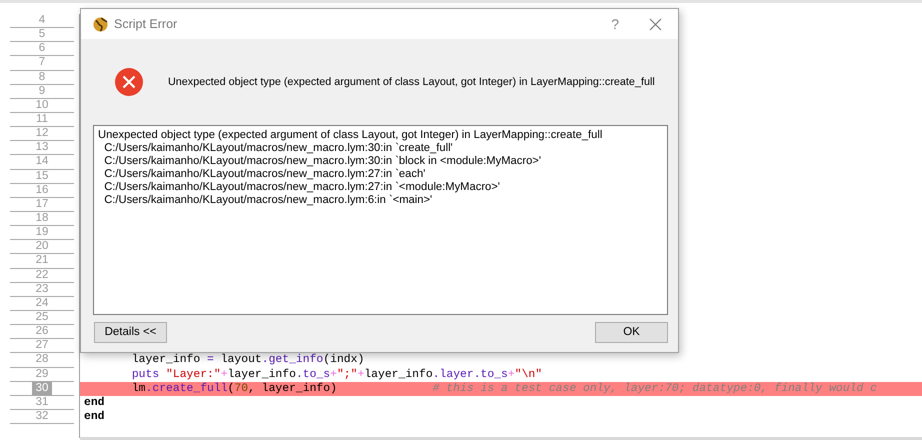 The image size is (922, 440). I want to click on ok-button: OK, so click(631, 332).